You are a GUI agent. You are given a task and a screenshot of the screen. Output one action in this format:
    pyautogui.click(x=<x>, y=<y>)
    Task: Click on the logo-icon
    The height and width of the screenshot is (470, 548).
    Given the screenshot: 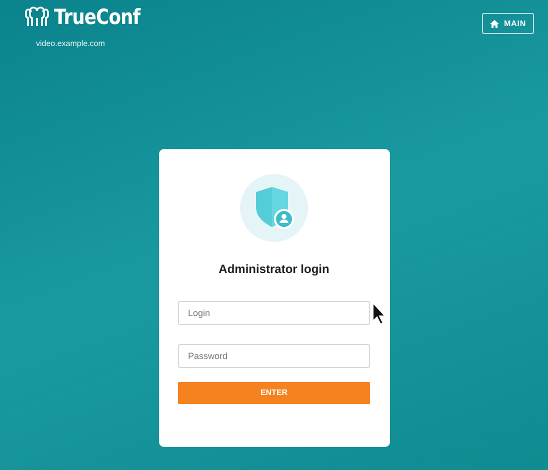 What is the action you would take?
    pyautogui.click(x=37, y=17)
    